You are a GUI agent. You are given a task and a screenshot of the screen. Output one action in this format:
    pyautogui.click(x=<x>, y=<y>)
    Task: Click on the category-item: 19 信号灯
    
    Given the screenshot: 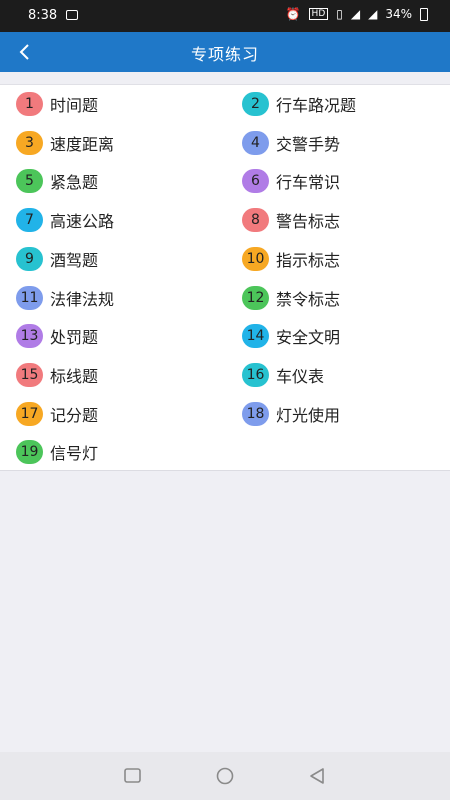 What is the action you would take?
    pyautogui.click(x=57, y=452)
    